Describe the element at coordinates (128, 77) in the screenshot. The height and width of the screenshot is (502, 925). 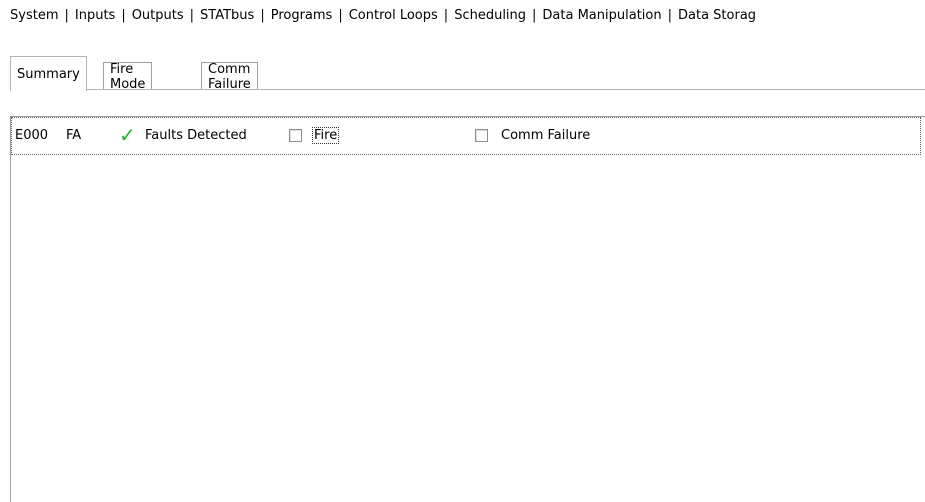
I see `tab-fire-mode: Fire Mode` at that location.